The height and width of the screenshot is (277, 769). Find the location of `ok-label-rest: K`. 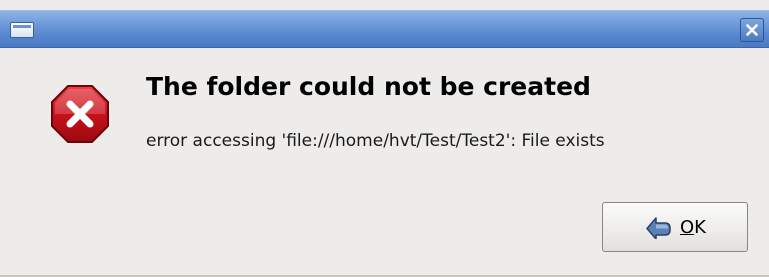

ok-label-rest: K is located at coordinates (700, 227).